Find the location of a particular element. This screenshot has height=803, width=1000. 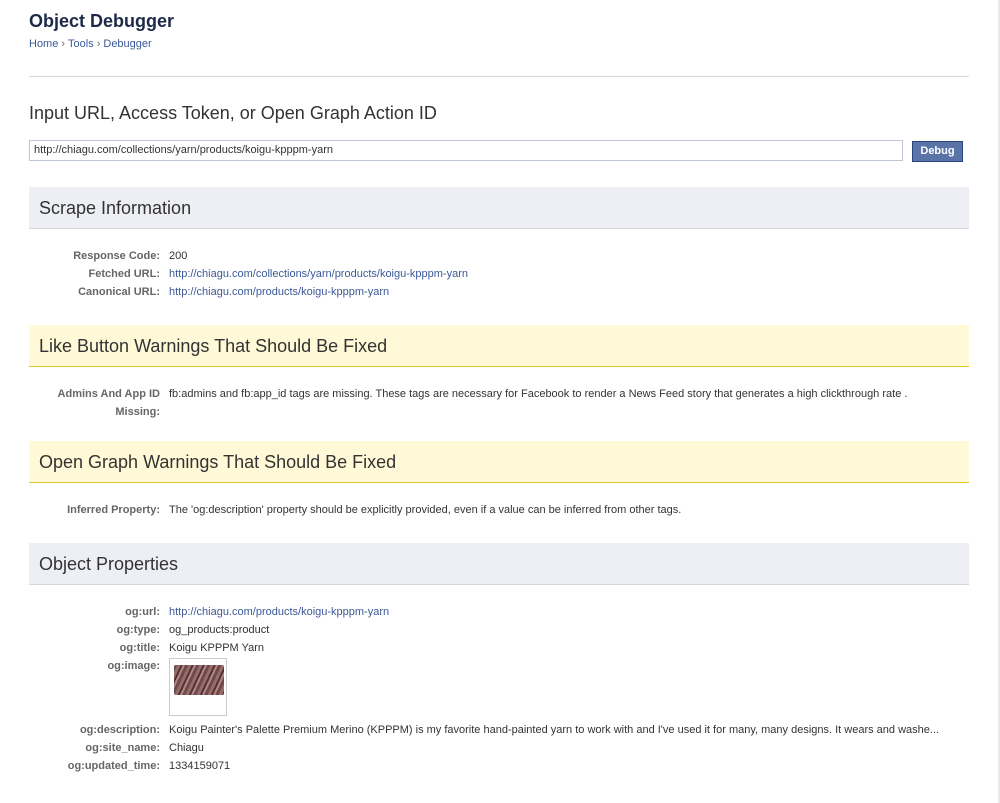

header-divider is located at coordinates (499, 76).